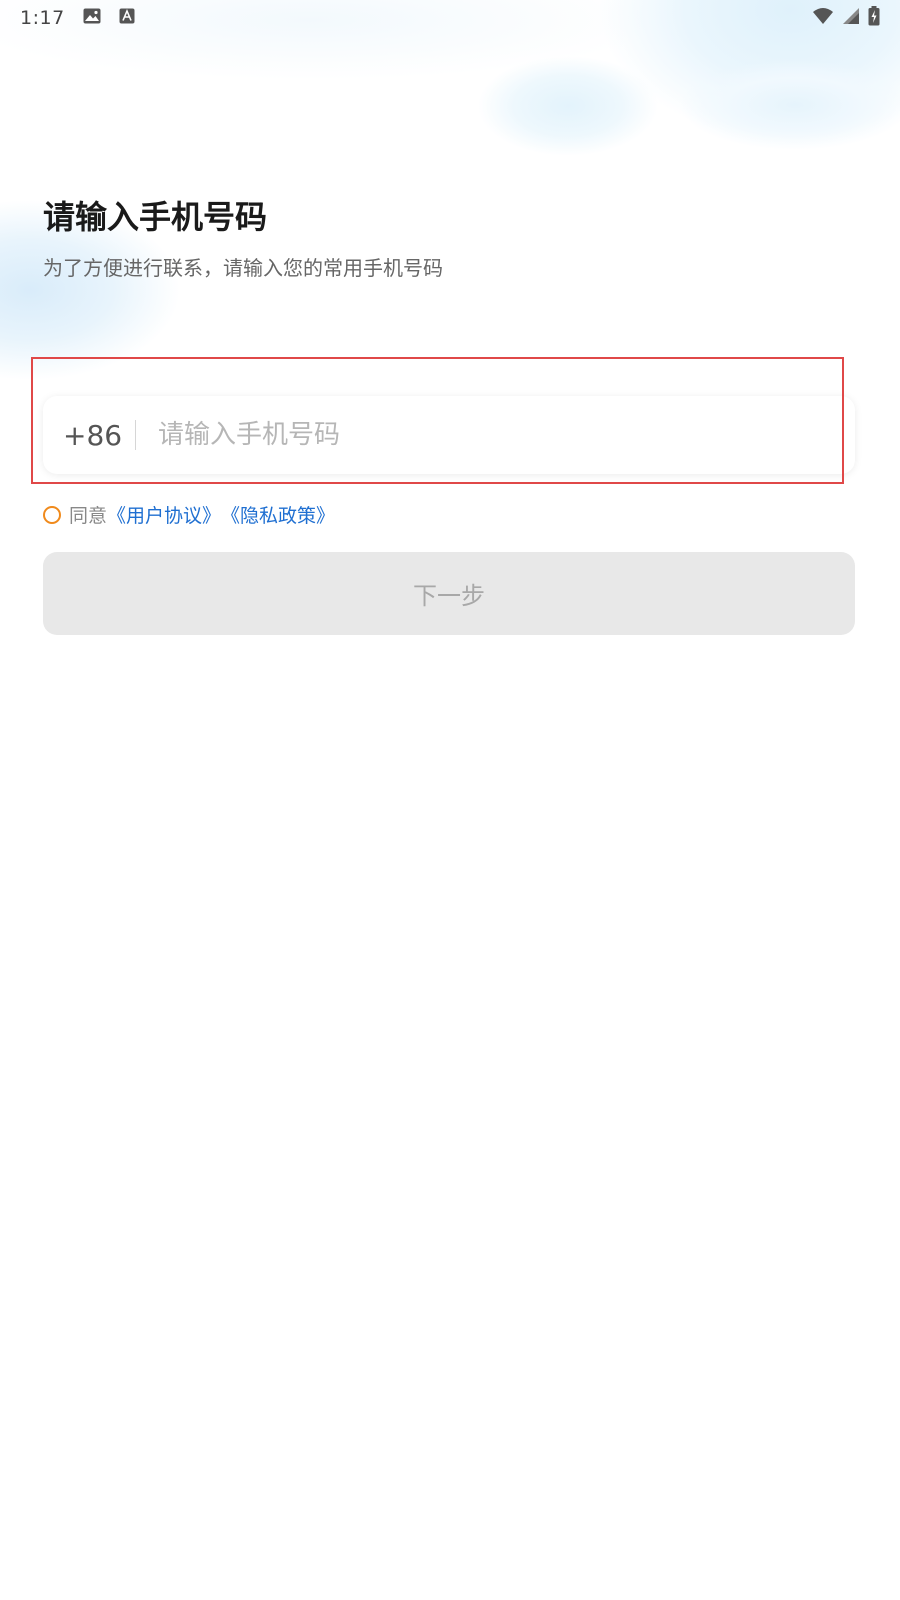  Describe the element at coordinates (155, 217) in the screenshot. I see `page-title: 请输入手机号码` at that location.